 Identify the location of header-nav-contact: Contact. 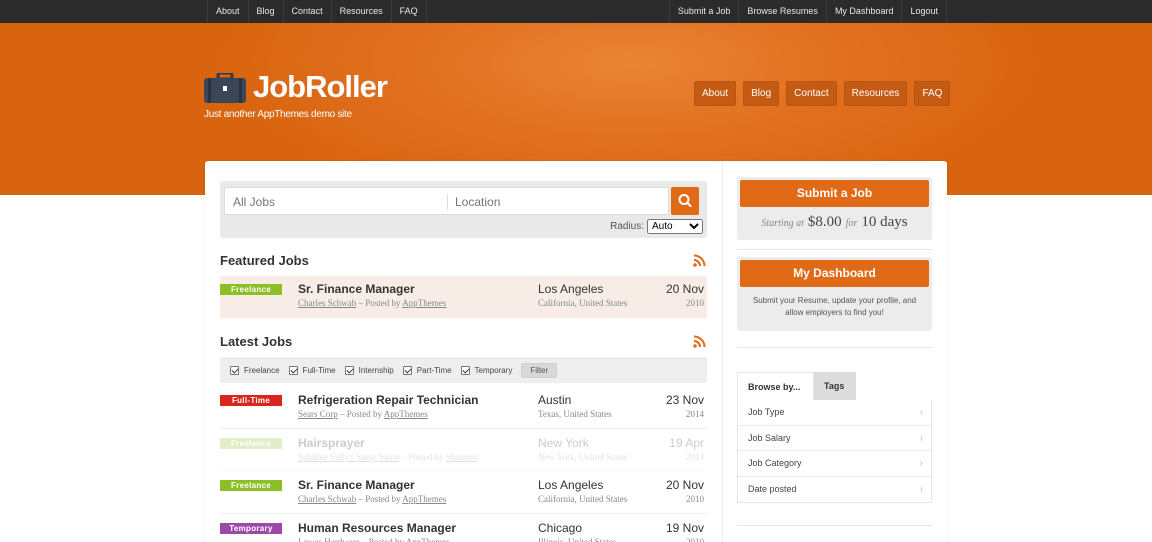
(811, 93).